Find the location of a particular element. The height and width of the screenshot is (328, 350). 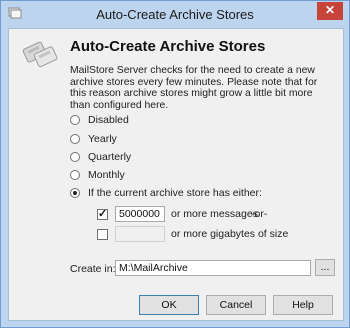

dialog-heading: Auto-Create Archive Stores is located at coordinates (168, 46).